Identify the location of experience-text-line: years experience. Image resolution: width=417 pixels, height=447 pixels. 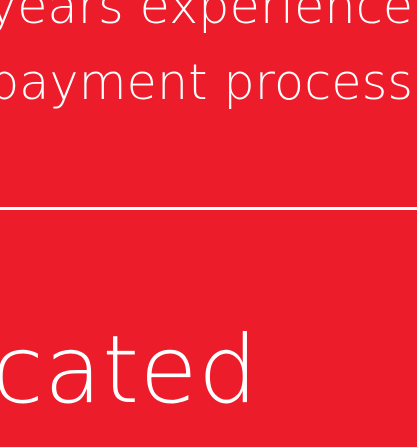
(207, 17).